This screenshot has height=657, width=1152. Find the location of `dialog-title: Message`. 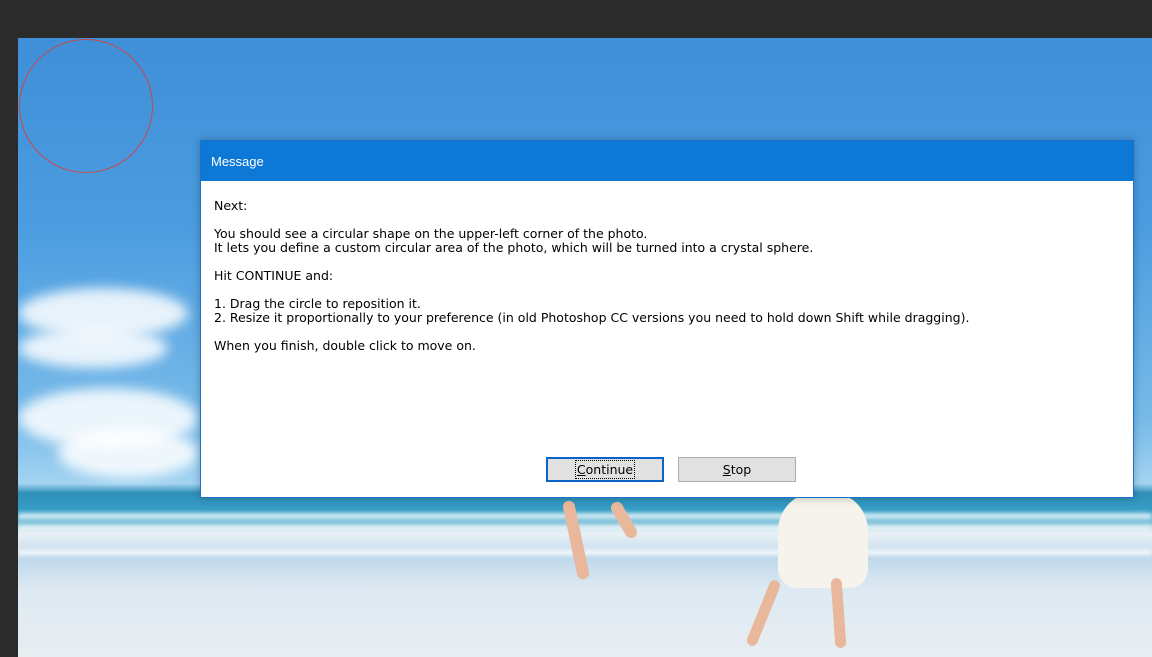

dialog-title: Message is located at coordinates (237, 161).